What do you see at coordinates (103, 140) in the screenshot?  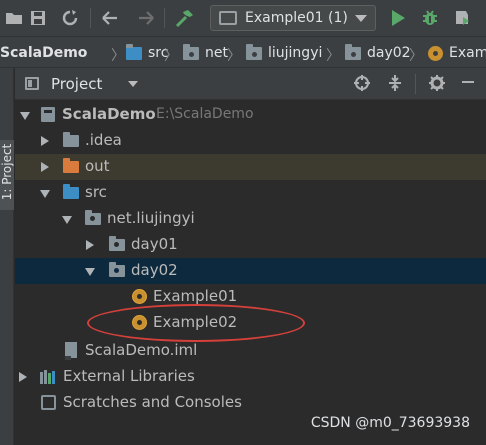 I see `tree-item-label: .idea` at bounding box center [103, 140].